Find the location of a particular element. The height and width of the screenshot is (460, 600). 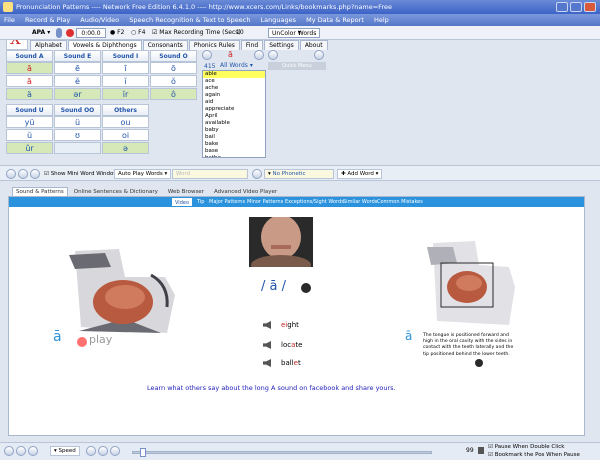

microphone-icon is located at coordinates (59, 33).